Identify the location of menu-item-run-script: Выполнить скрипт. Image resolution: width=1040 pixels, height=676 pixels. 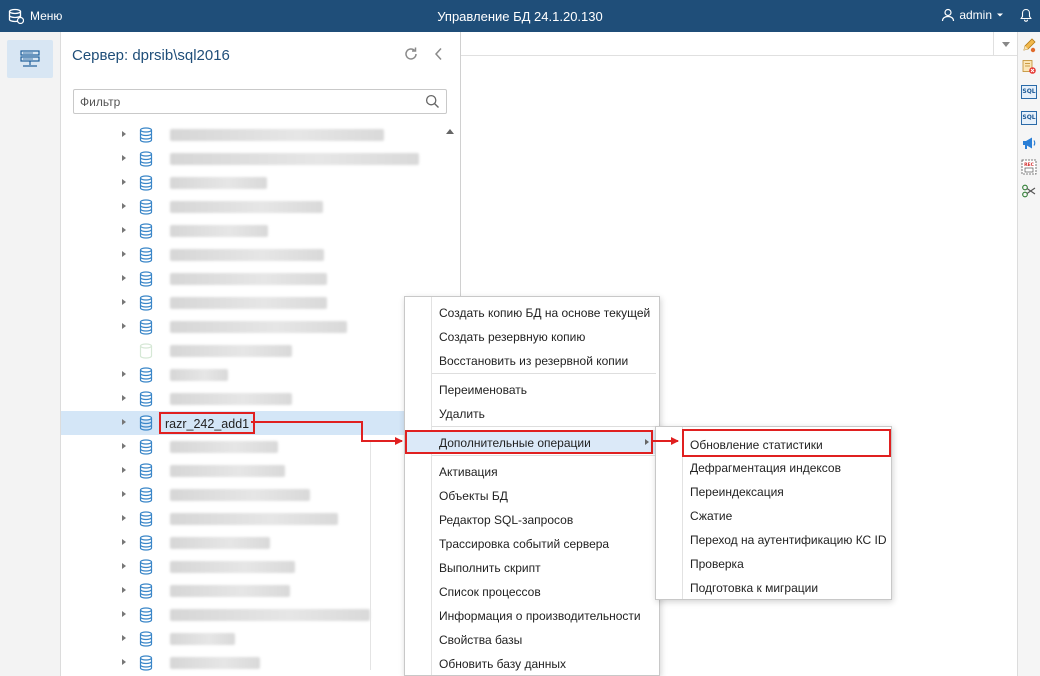
(532, 567).